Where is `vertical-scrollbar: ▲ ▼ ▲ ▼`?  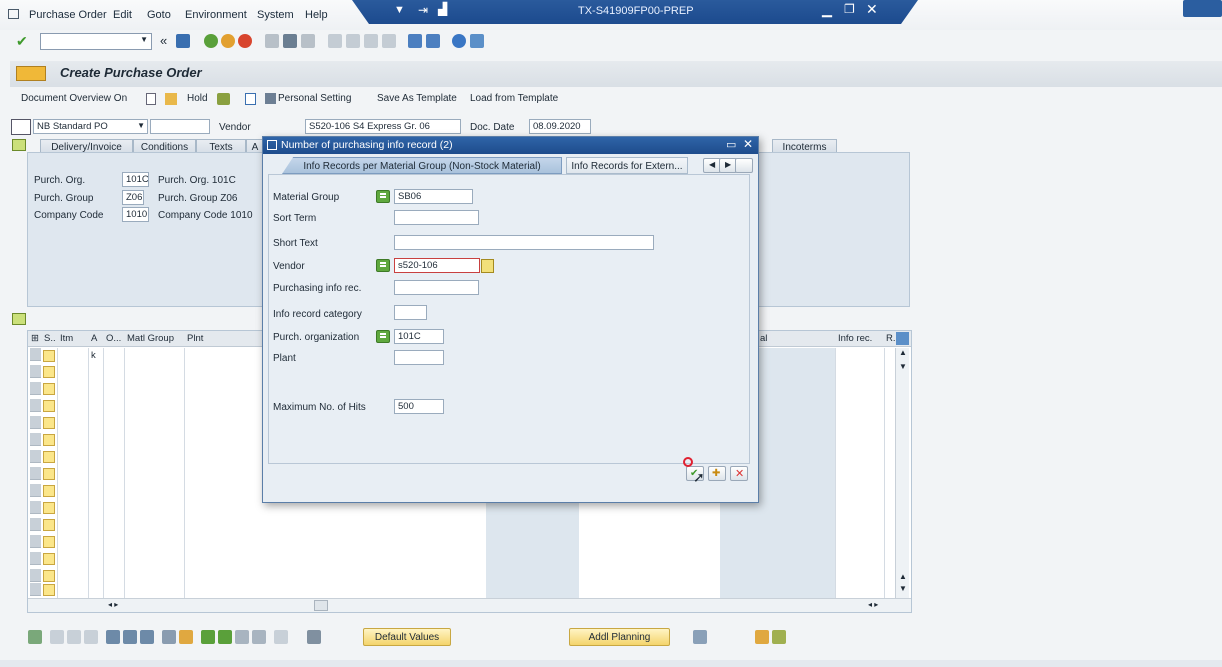
vertical-scrollbar: ▲ ▼ ▲ ▼ is located at coordinates (902, 473).